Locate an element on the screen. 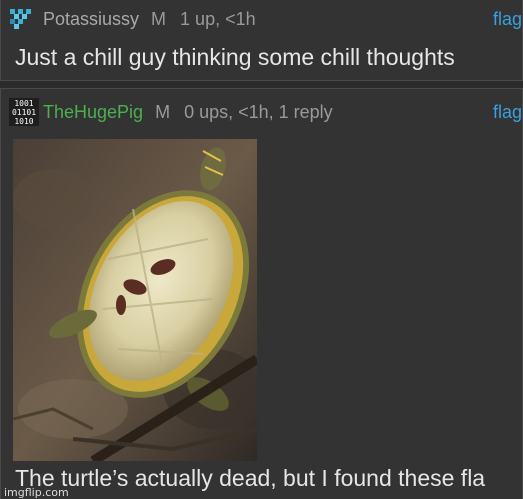 The image size is (523, 499). avatar-text-line: 1010 is located at coordinates (23, 121).